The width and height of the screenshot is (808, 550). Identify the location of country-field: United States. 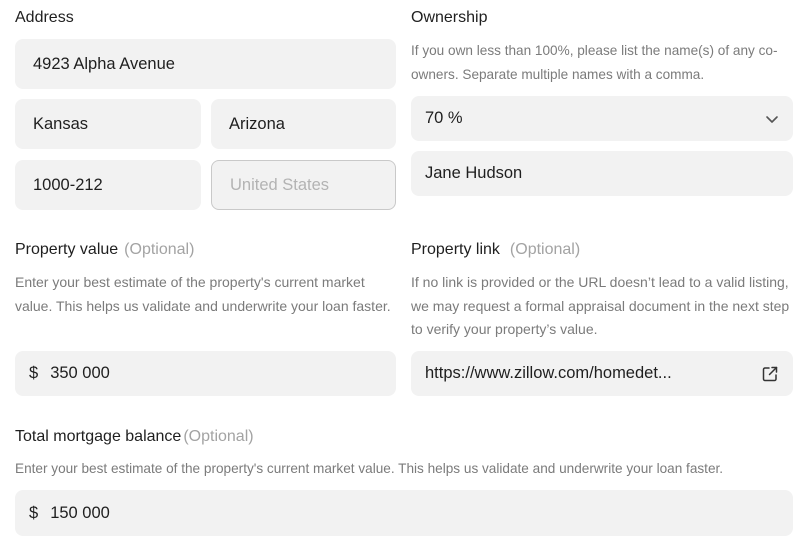
(303, 185).